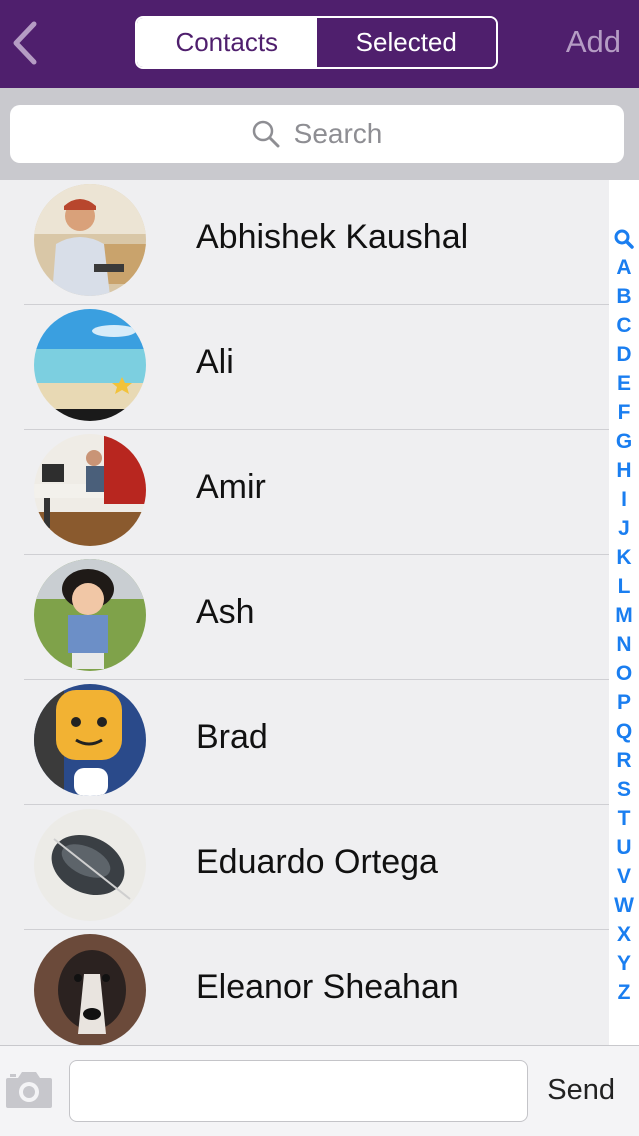 The width and height of the screenshot is (639, 1136). What do you see at coordinates (317, 862) in the screenshot?
I see `contact-name: Eduardo Ortega` at bounding box center [317, 862].